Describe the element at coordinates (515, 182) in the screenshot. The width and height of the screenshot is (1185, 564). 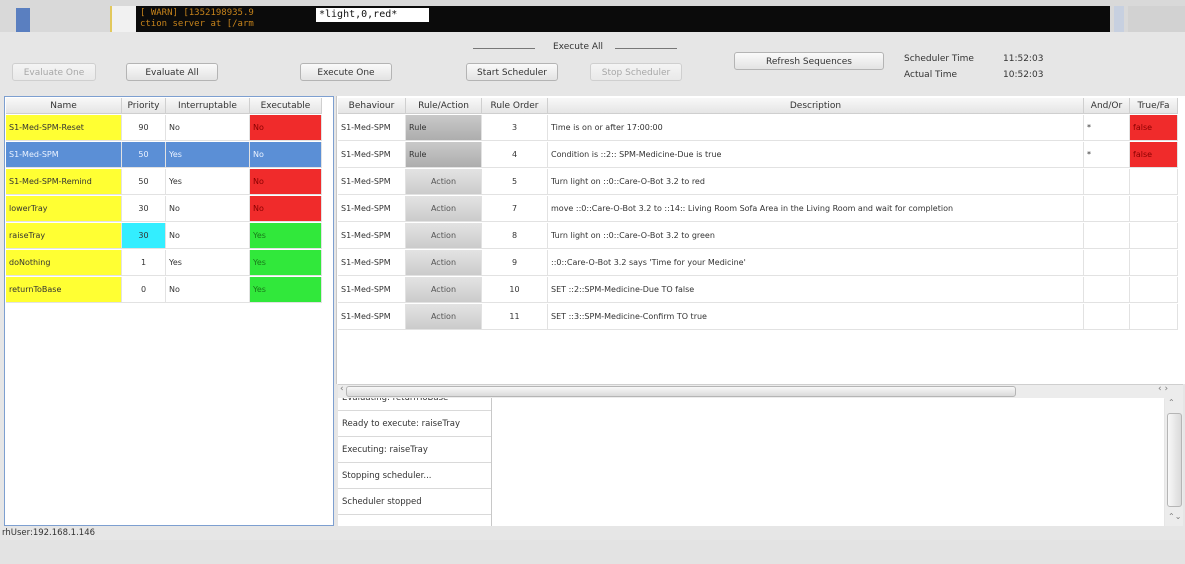
I see `rule-order-cell: 5` at that location.